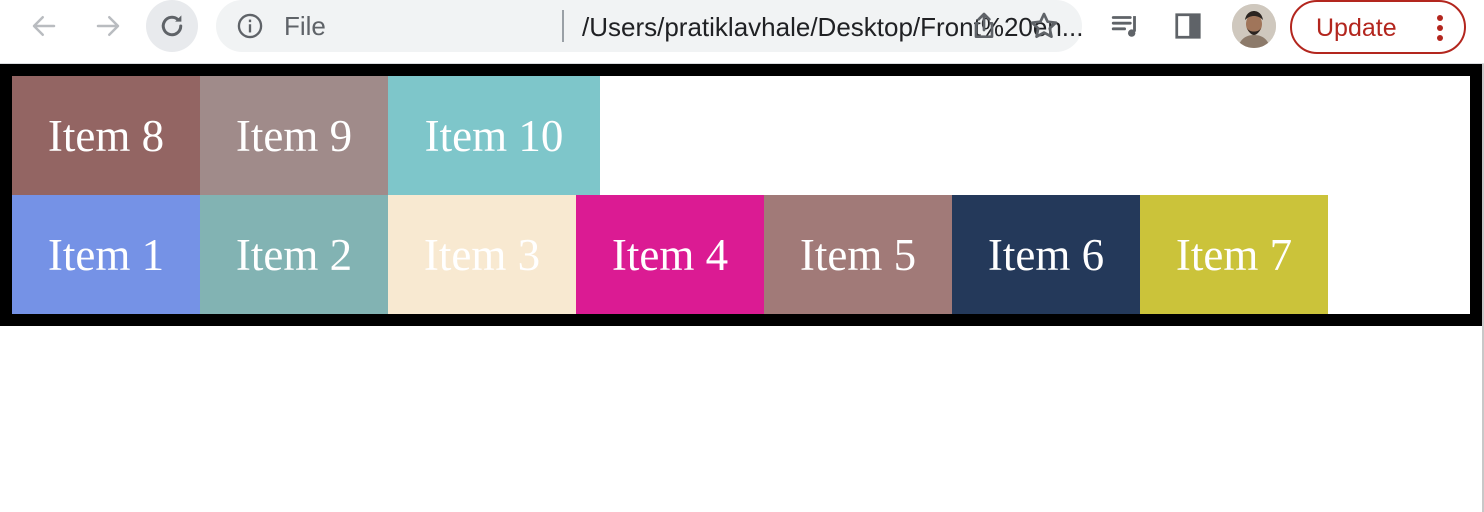 This screenshot has height=512, width=1484. I want to click on flex-item: Item 5, so click(858, 254).